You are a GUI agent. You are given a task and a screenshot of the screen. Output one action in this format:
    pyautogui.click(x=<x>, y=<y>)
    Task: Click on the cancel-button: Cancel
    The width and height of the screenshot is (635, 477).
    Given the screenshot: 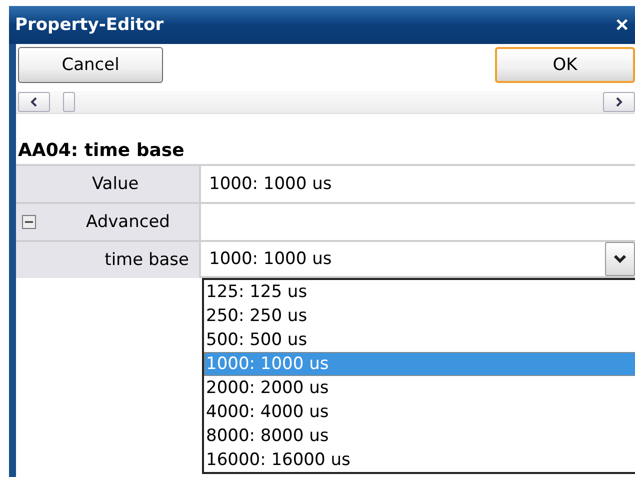 What is the action you would take?
    pyautogui.click(x=90, y=65)
    